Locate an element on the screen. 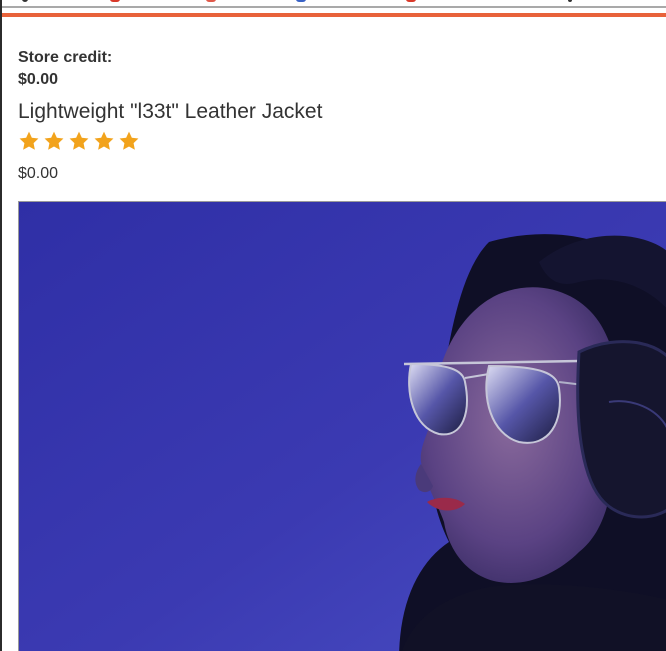  window-left-border is located at coordinates (1, 325).